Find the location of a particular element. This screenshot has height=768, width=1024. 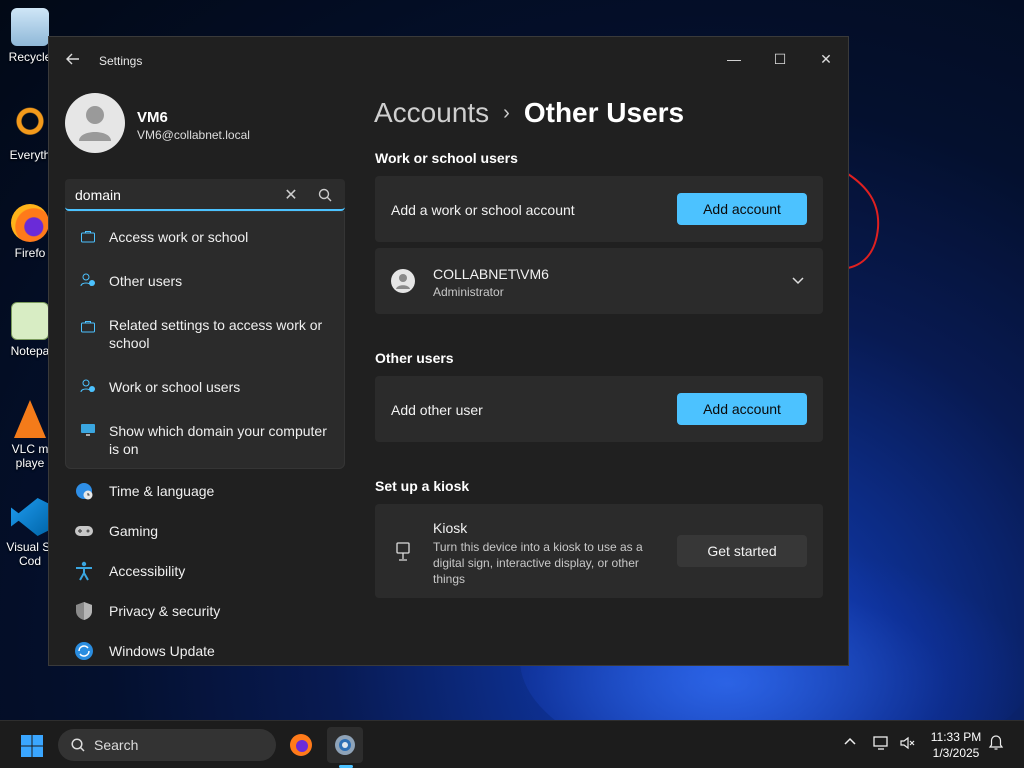

user-avatar-icon is located at coordinates (403, 281).